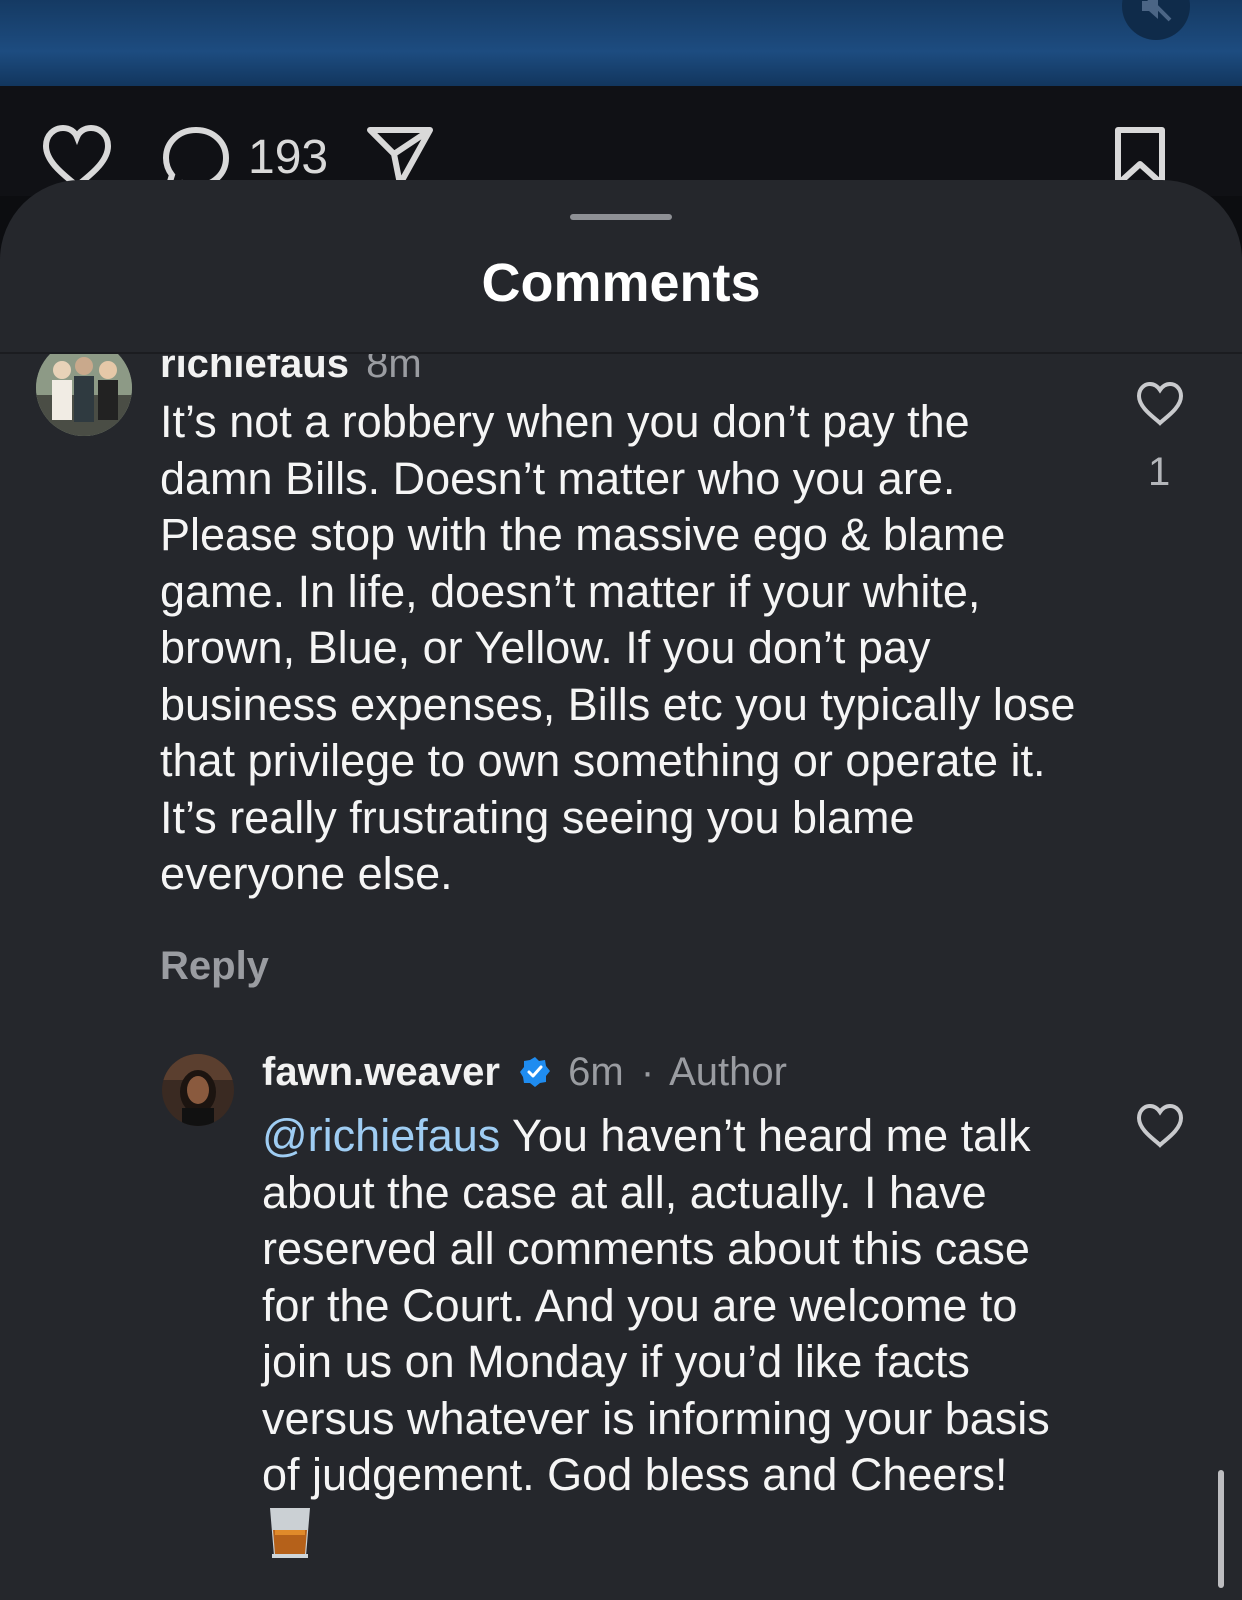 This screenshot has width=1242, height=1600. I want to click on comment-like-icon, so click(1160, 404).